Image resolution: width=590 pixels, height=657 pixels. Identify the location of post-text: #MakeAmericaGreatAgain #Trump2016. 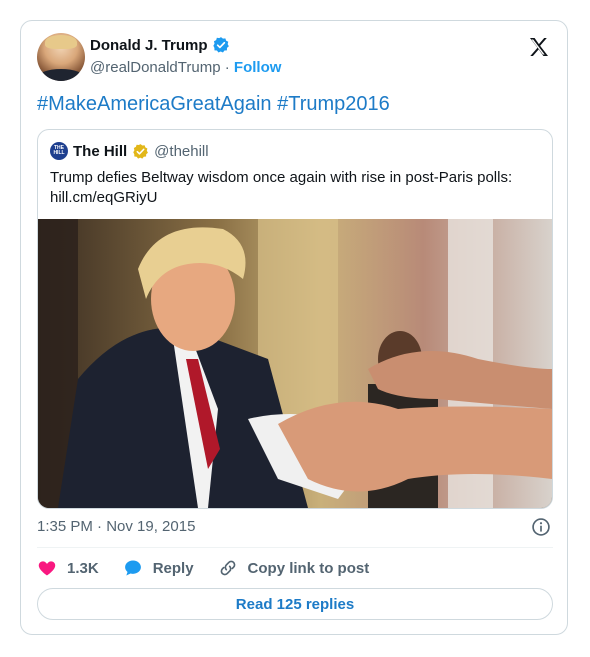
(213, 104).